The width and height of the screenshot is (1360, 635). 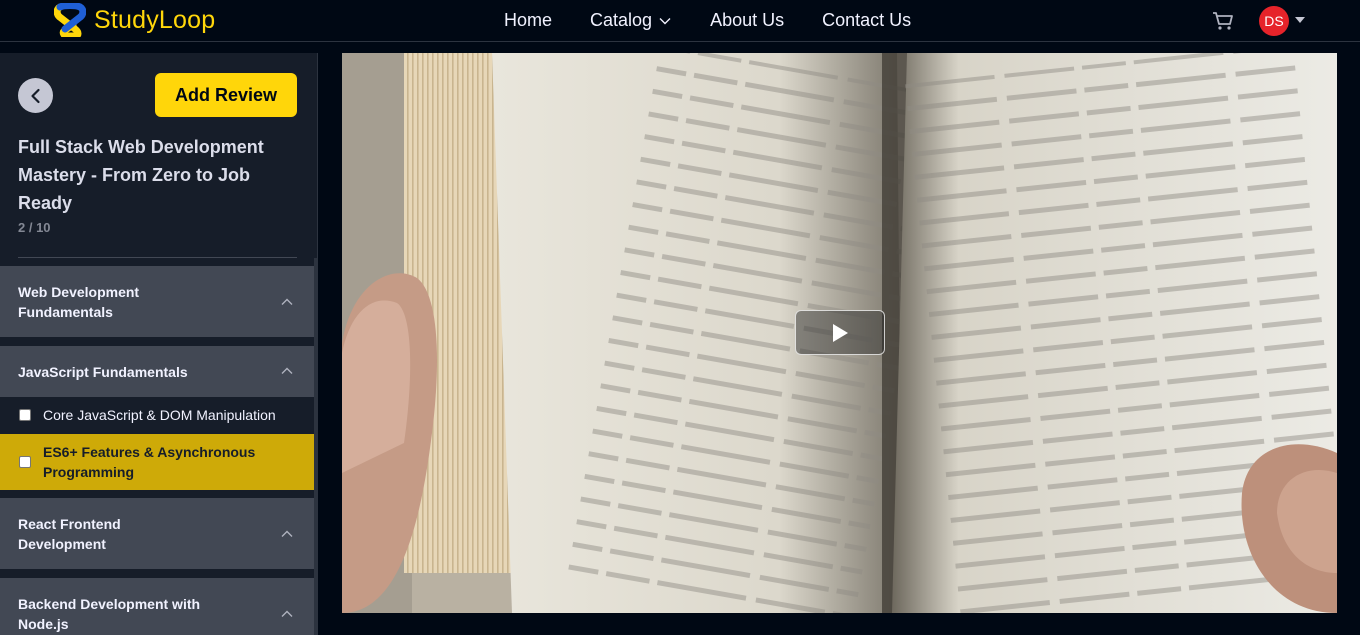 I want to click on section-javascript-fundamentals: JavaScript Fundamentals, so click(x=157, y=371).